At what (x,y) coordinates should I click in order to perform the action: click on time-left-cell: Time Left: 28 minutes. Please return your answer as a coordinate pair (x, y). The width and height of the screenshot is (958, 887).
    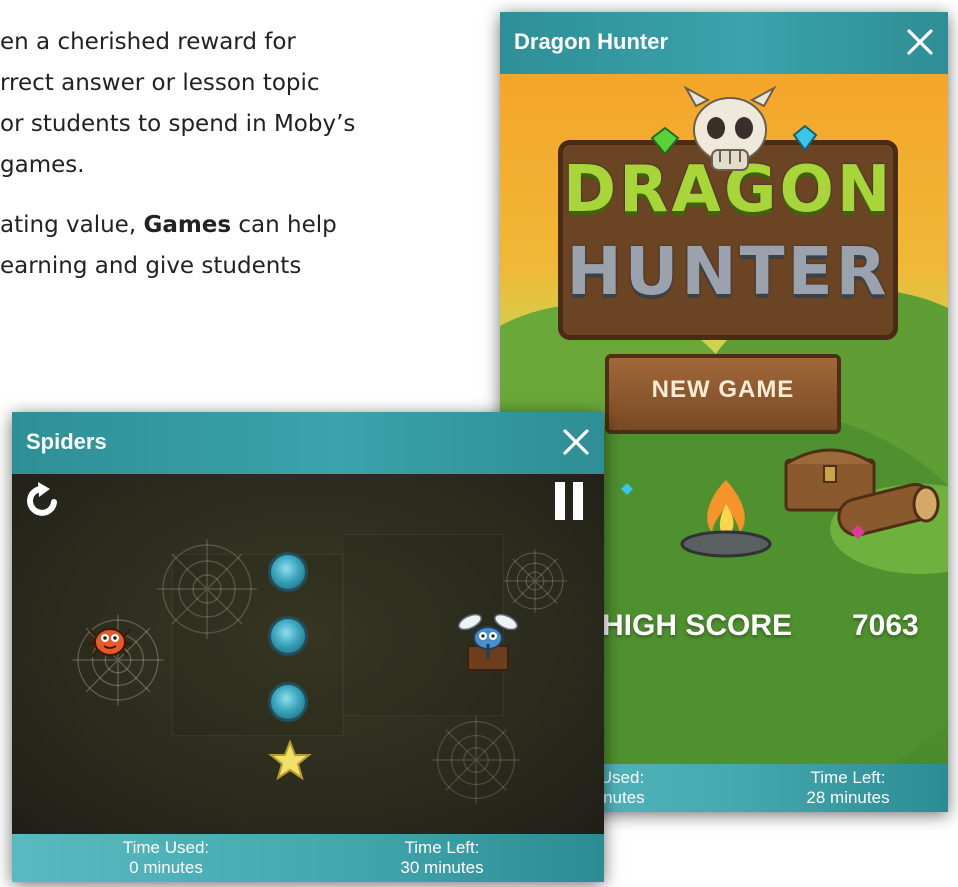
    Looking at the image, I should click on (848, 788).